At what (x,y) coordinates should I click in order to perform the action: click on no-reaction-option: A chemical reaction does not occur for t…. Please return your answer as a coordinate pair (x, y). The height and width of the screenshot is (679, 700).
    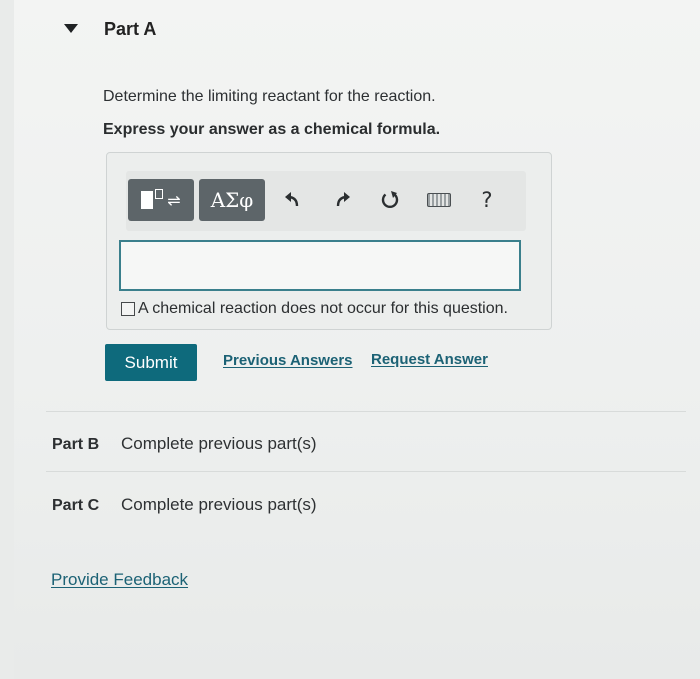
    Looking at the image, I should click on (314, 309).